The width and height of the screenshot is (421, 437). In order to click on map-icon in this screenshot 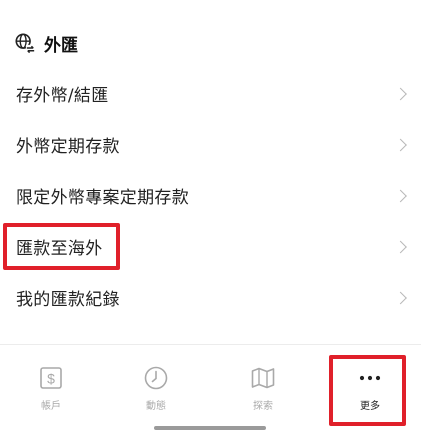, I will do `click(263, 378)`.